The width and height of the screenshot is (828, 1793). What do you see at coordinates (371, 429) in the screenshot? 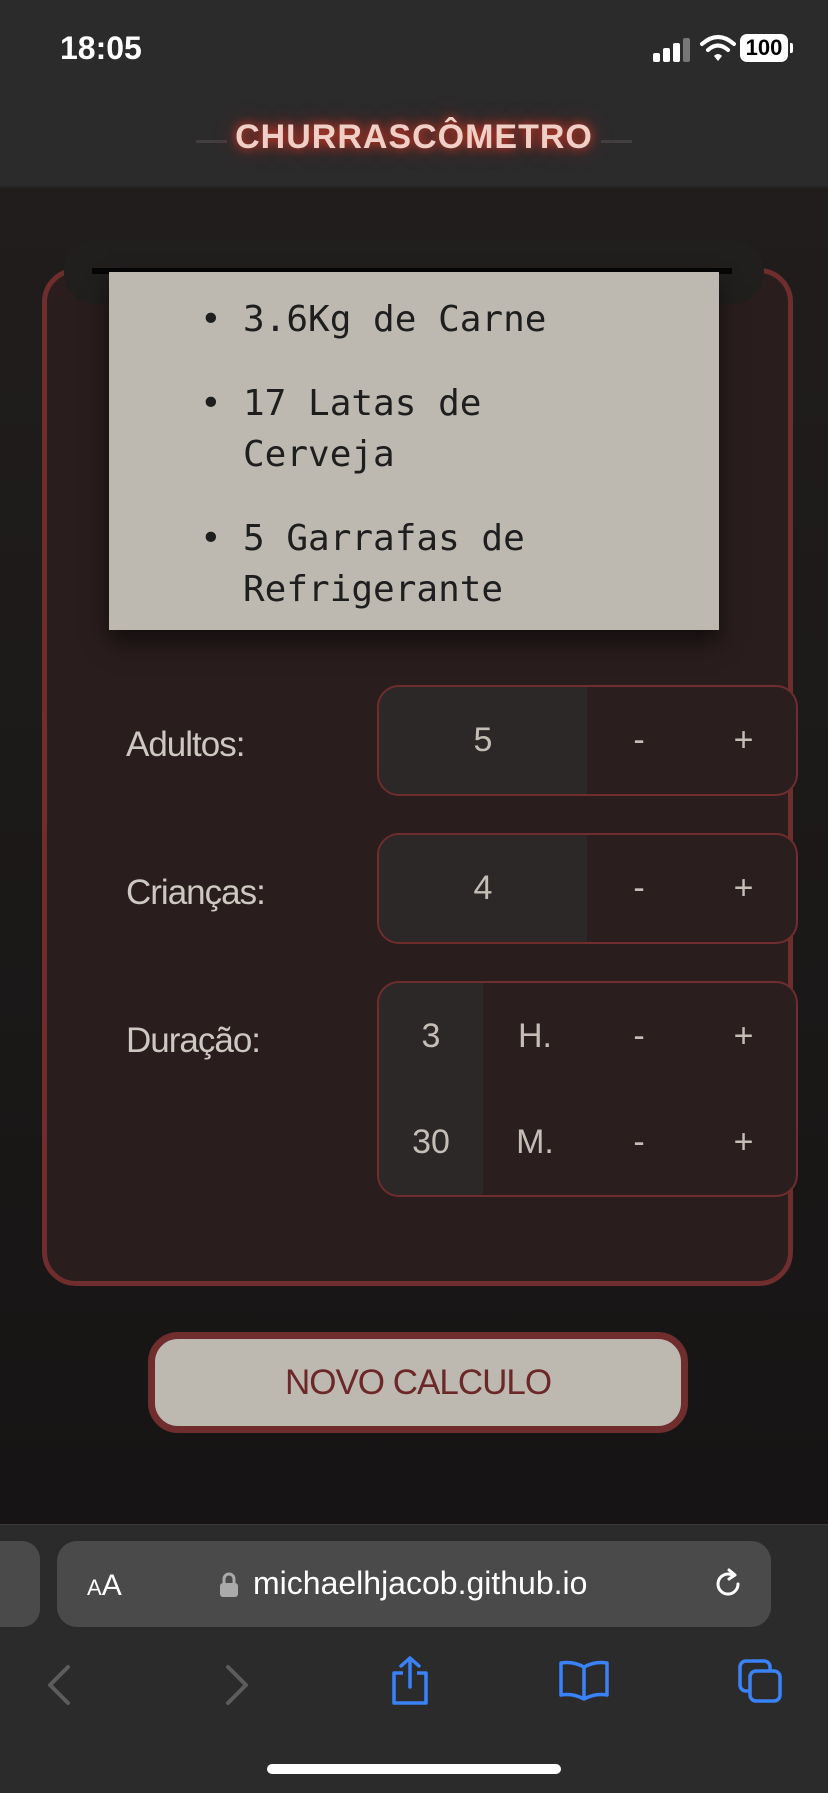
I see `result-item-beer: 17 Latas de Cerveja` at bounding box center [371, 429].